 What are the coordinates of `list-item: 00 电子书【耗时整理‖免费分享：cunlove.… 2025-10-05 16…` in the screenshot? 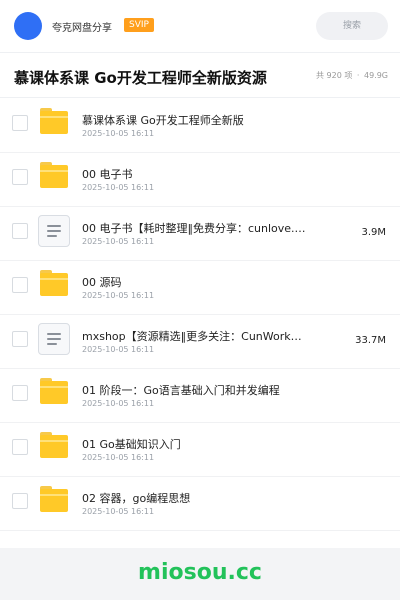 It's located at (200, 233).